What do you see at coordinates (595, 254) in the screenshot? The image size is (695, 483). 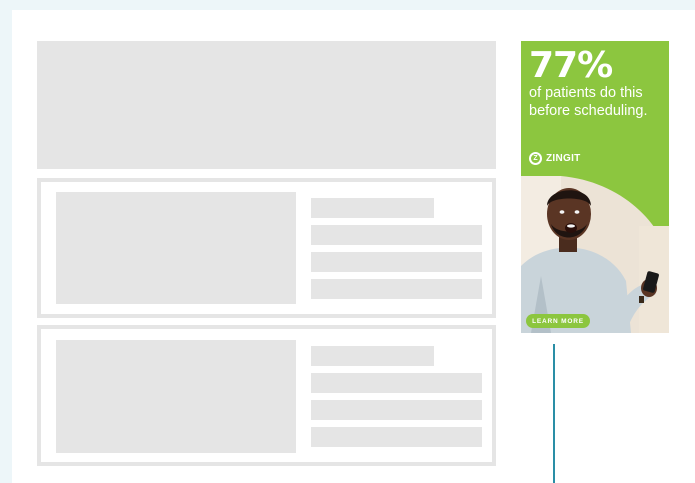 I see `ad-photo-man-with-phone` at bounding box center [595, 254].